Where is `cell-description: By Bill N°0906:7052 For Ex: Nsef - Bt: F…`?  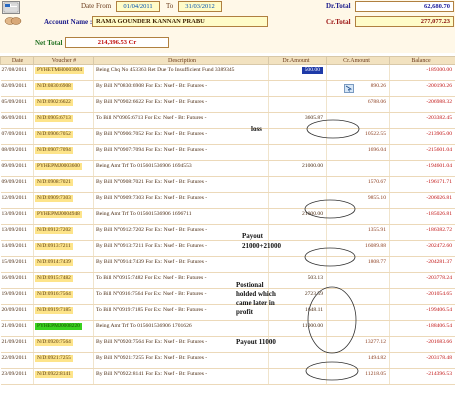 cell-description: By Bill N°0906:7052 For Ex: Nsef - Bt: F… is located at coordinates (181, 136).